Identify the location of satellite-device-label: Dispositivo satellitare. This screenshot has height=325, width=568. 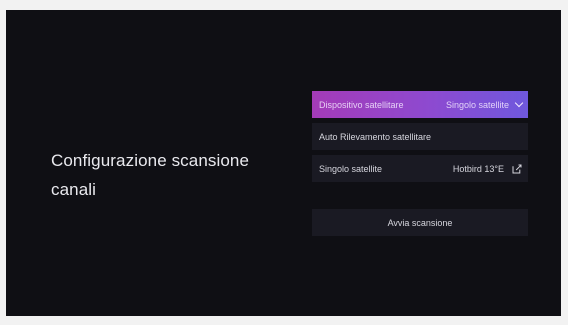
(361, 104).